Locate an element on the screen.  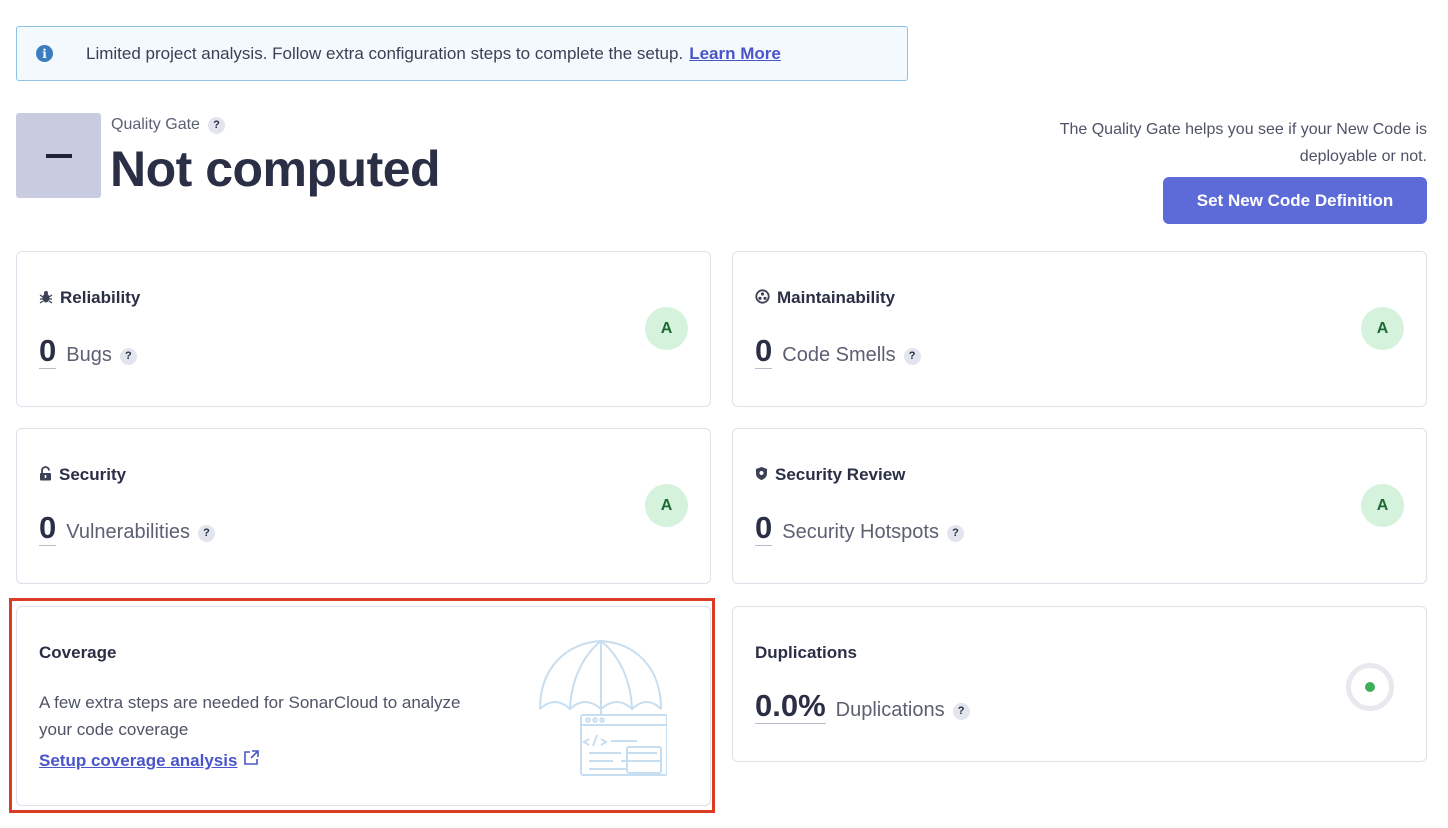
duplications-card: Duplications 0.0% Duplications ? is located at coordinates (1079, 684).